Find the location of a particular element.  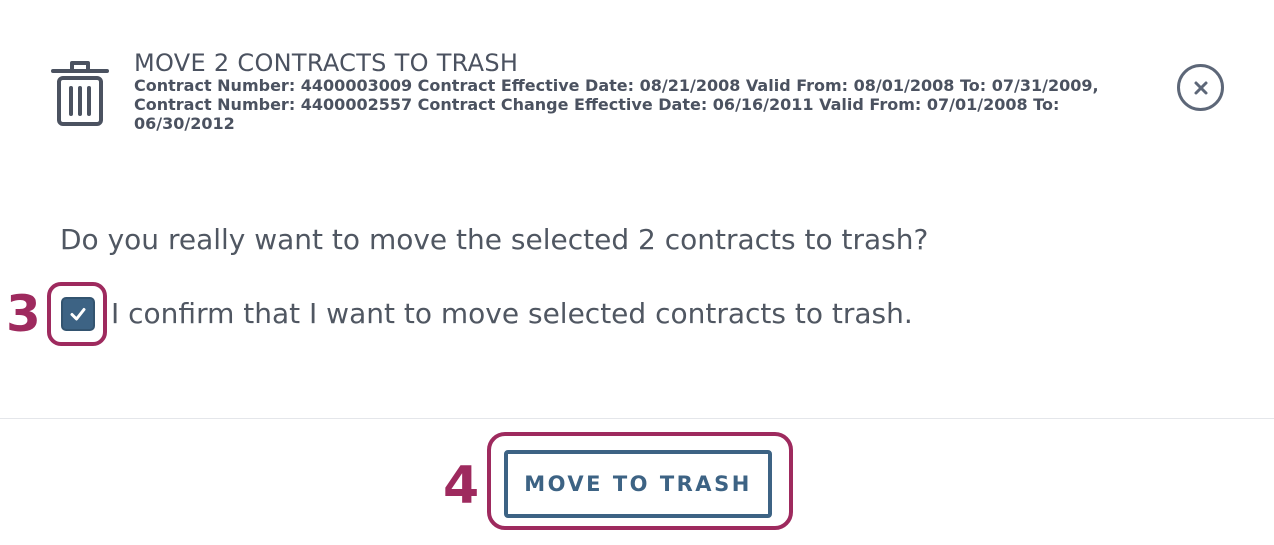

step-3-marker: 3 is located at coordinates (23, 314).